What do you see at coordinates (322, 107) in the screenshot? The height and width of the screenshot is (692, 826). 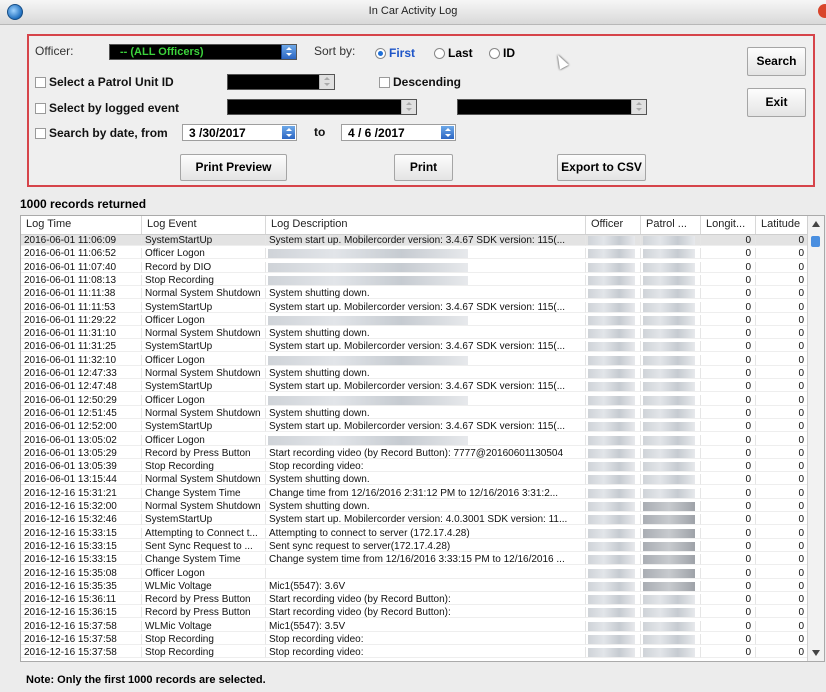 I see `logged-event-select` at bounding box center [322, 107].